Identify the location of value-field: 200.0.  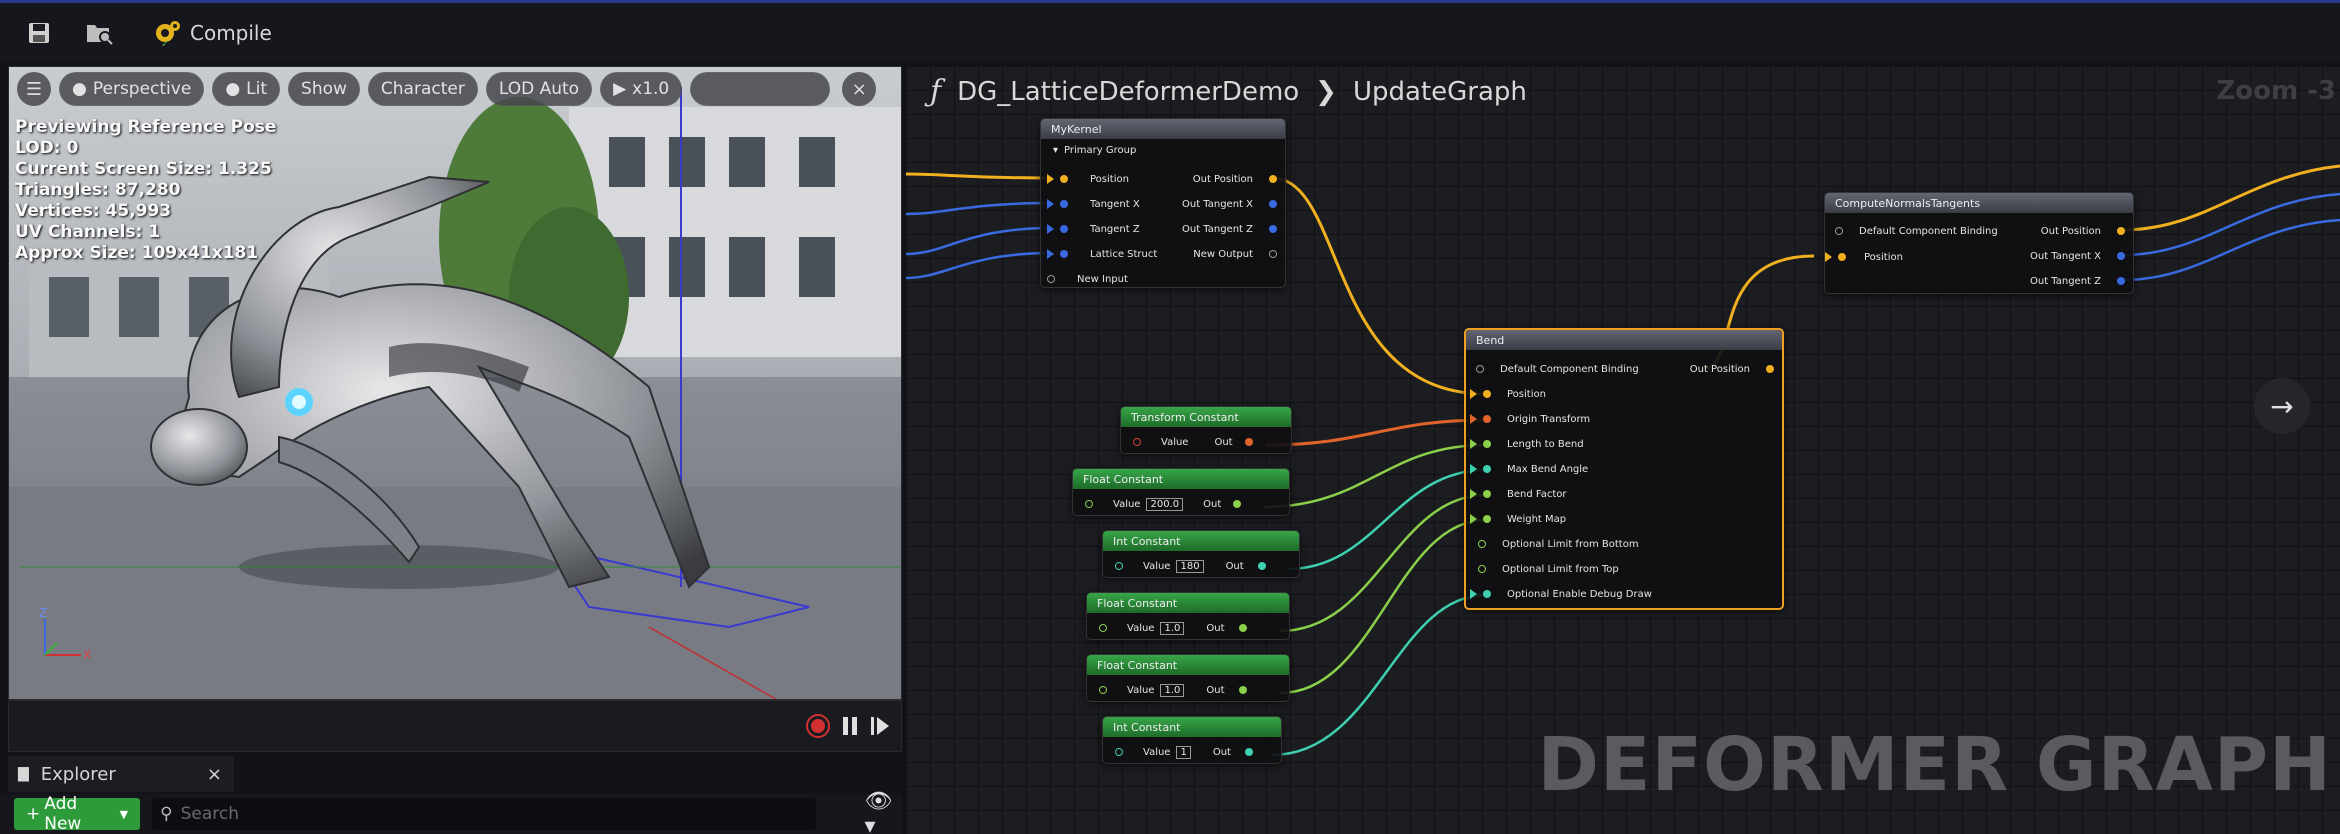
(1165, 504).